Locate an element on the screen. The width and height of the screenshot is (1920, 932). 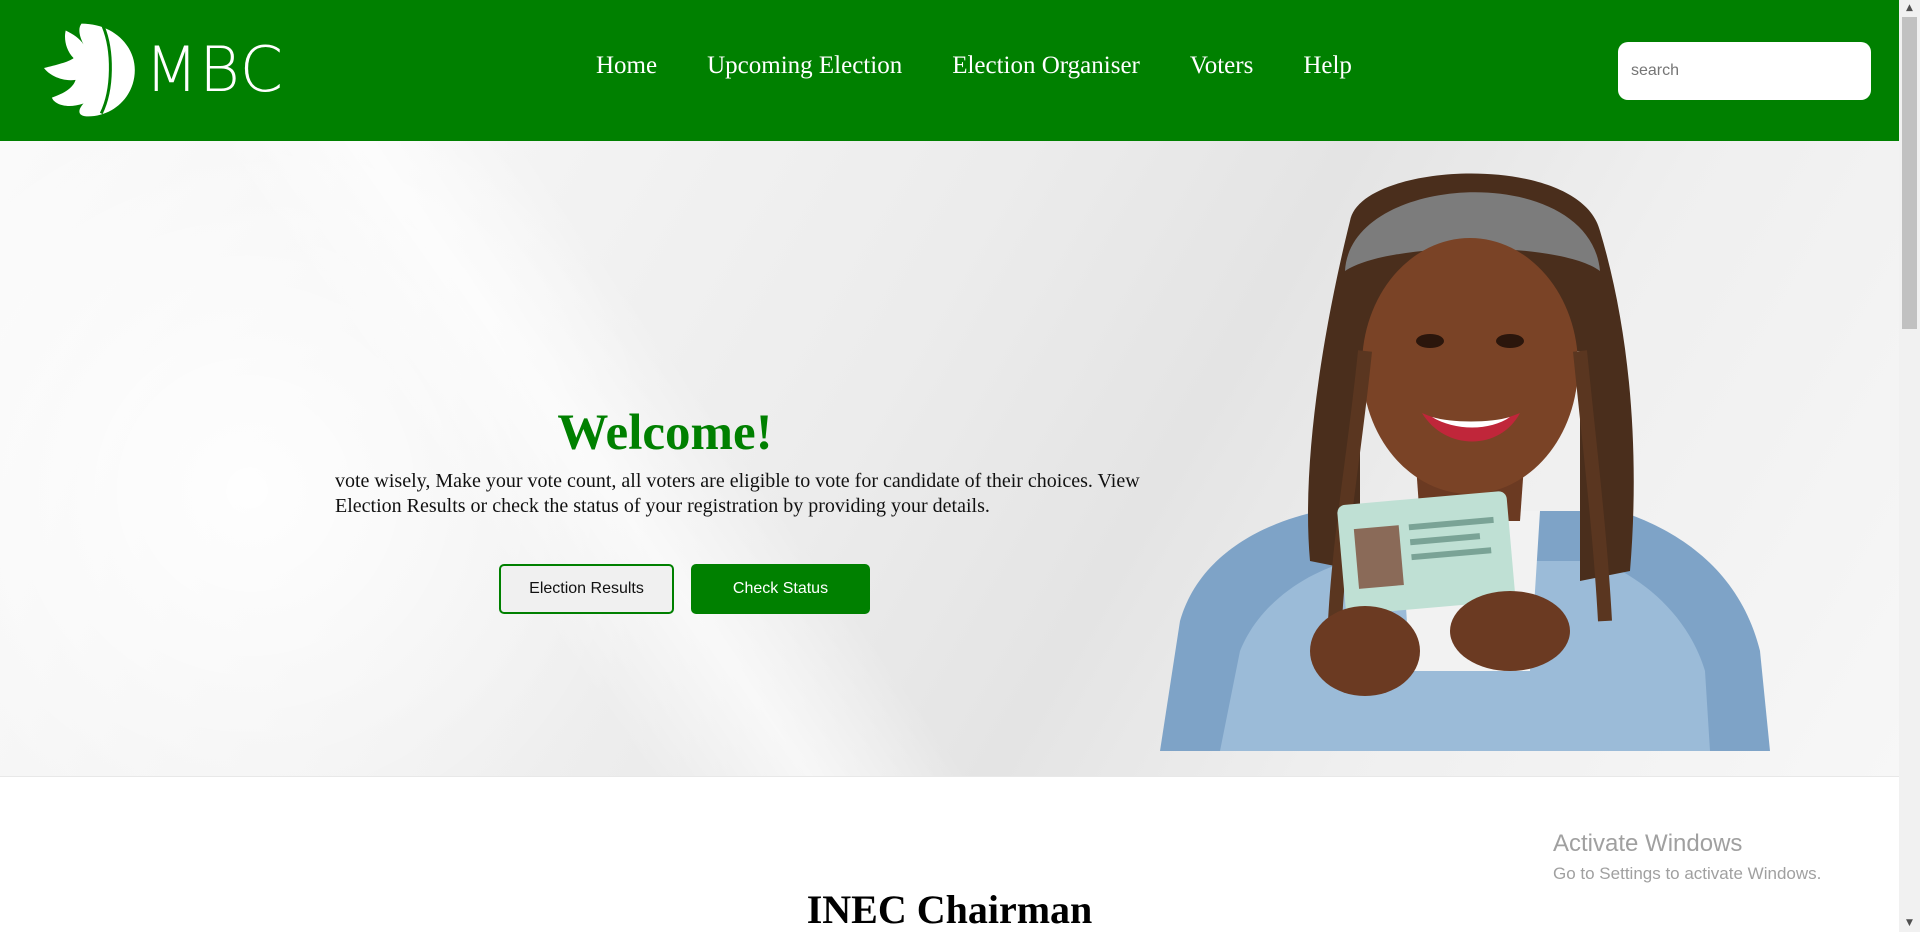
welcome-block: Welcome! is located at coordinates (765, 433).